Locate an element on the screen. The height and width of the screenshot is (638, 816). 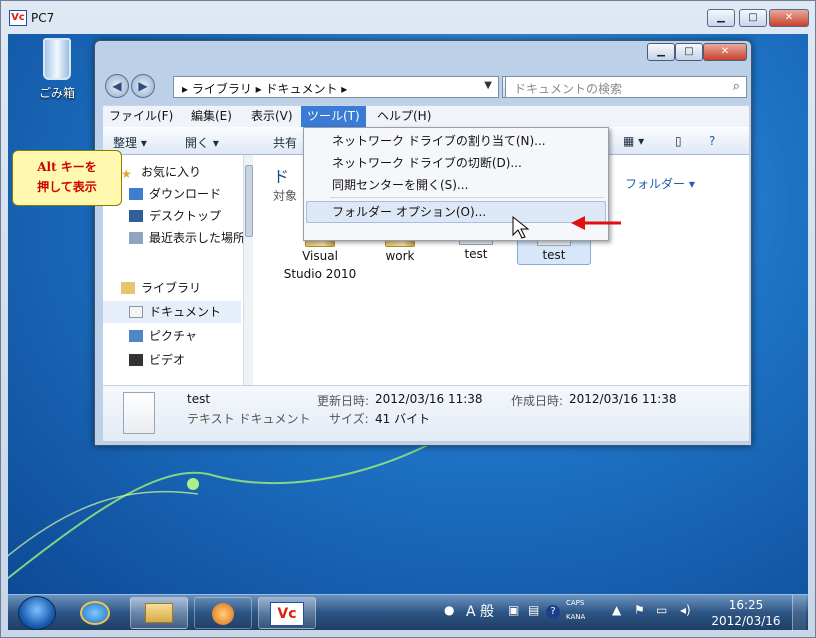
text-document-icon is located at coordinates (139, 413).